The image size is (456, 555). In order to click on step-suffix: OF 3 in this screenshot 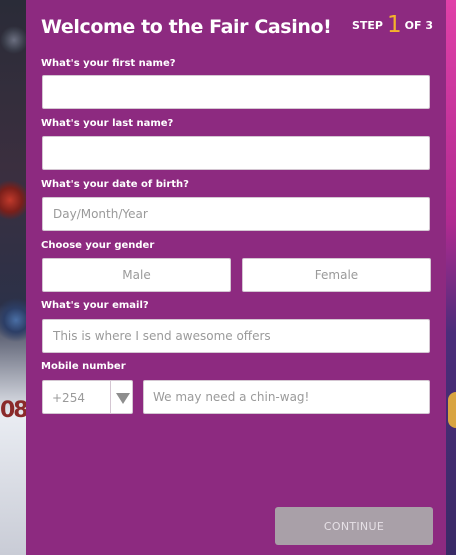, I will do `click(418, 25)`.